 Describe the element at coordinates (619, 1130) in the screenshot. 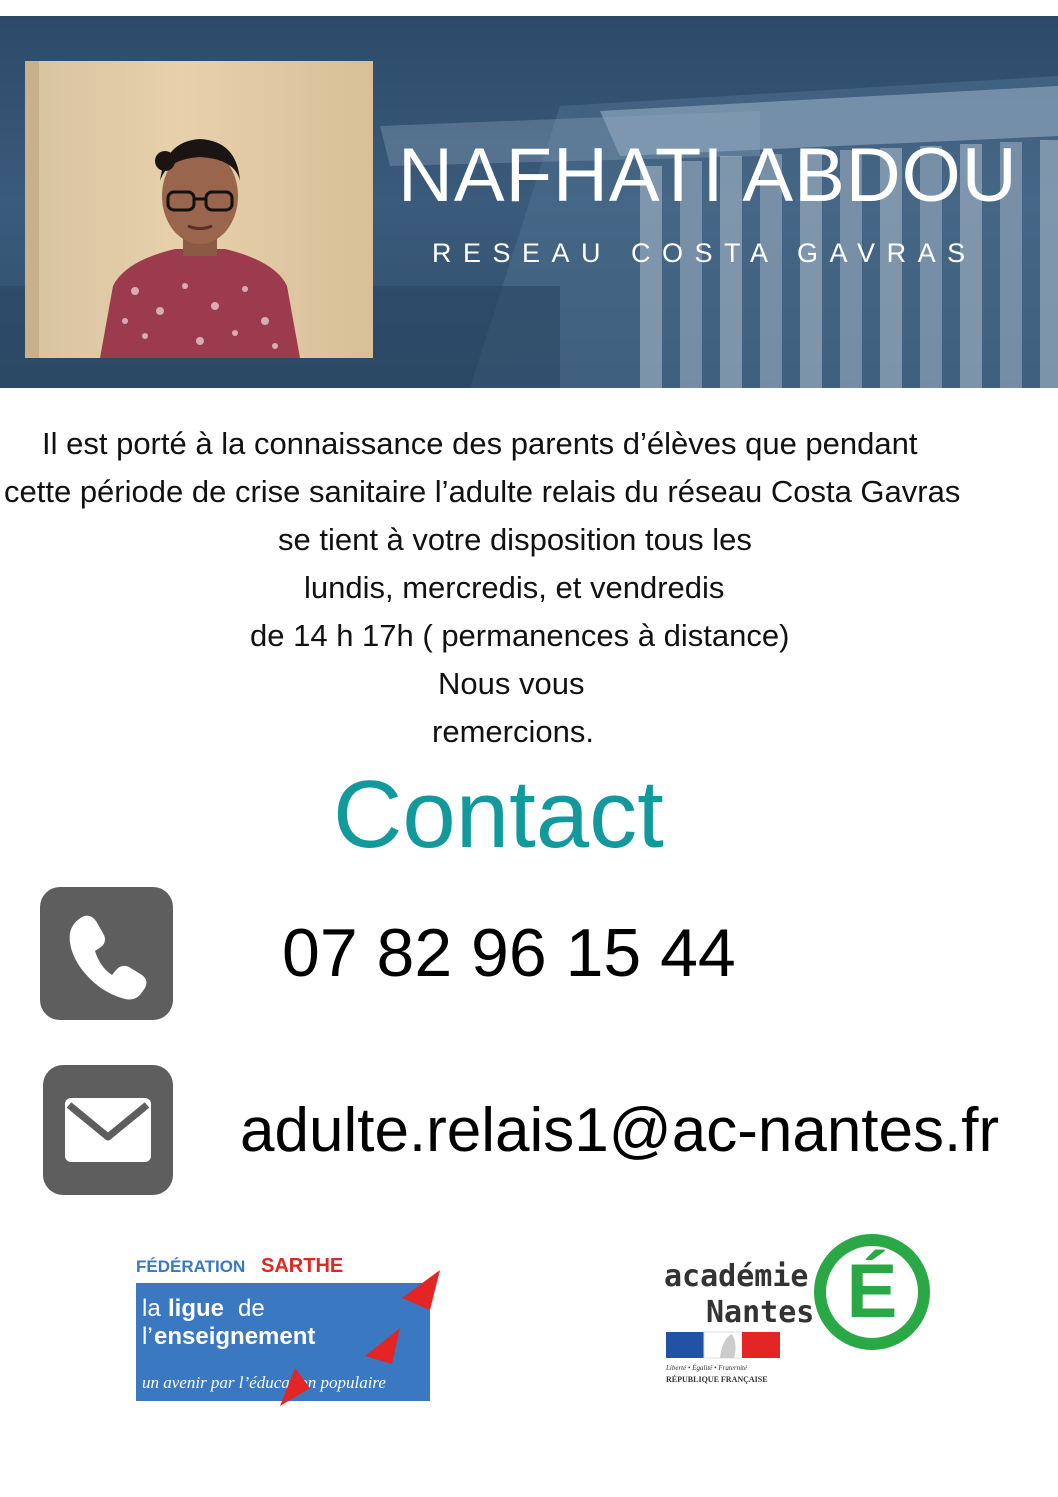

I see `email-address: adulte.relais1@ac-nantes.fr` at that location.